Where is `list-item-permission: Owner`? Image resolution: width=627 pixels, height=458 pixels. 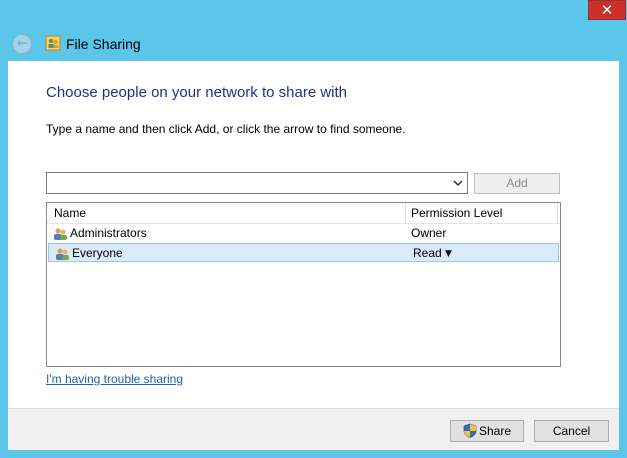 list-item-permission: Owner is located at coordinates (429, 233).